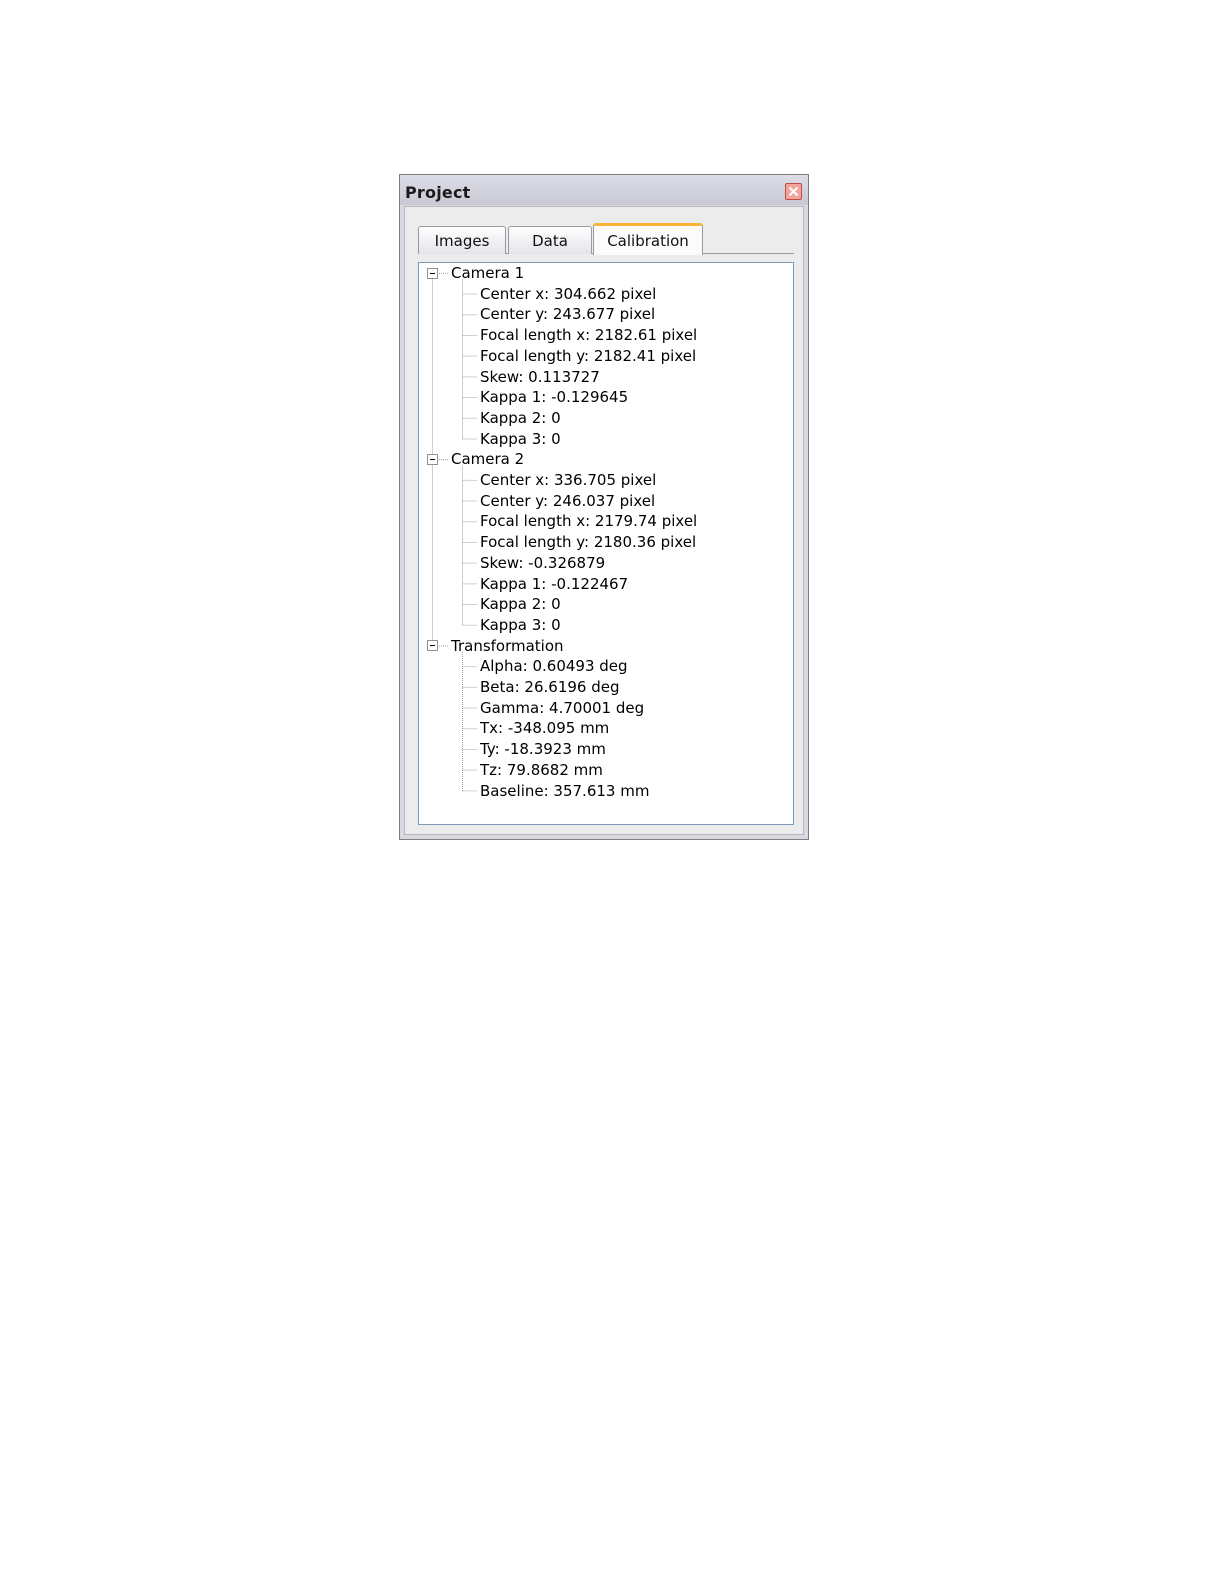  I want to click on close-icon, so click(793, 191).